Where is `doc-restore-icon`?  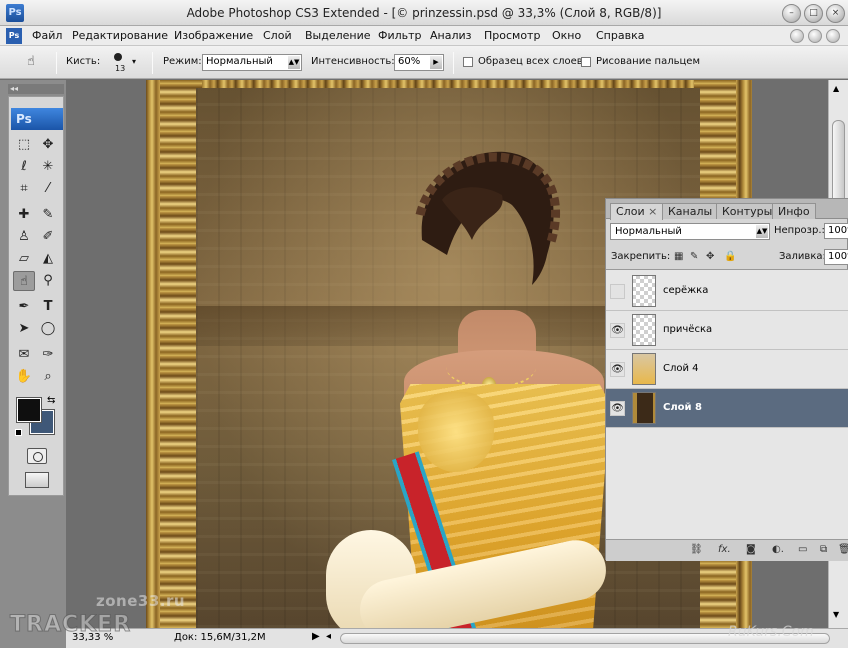 doc-restore-icon is located at coordinates (815, 36).